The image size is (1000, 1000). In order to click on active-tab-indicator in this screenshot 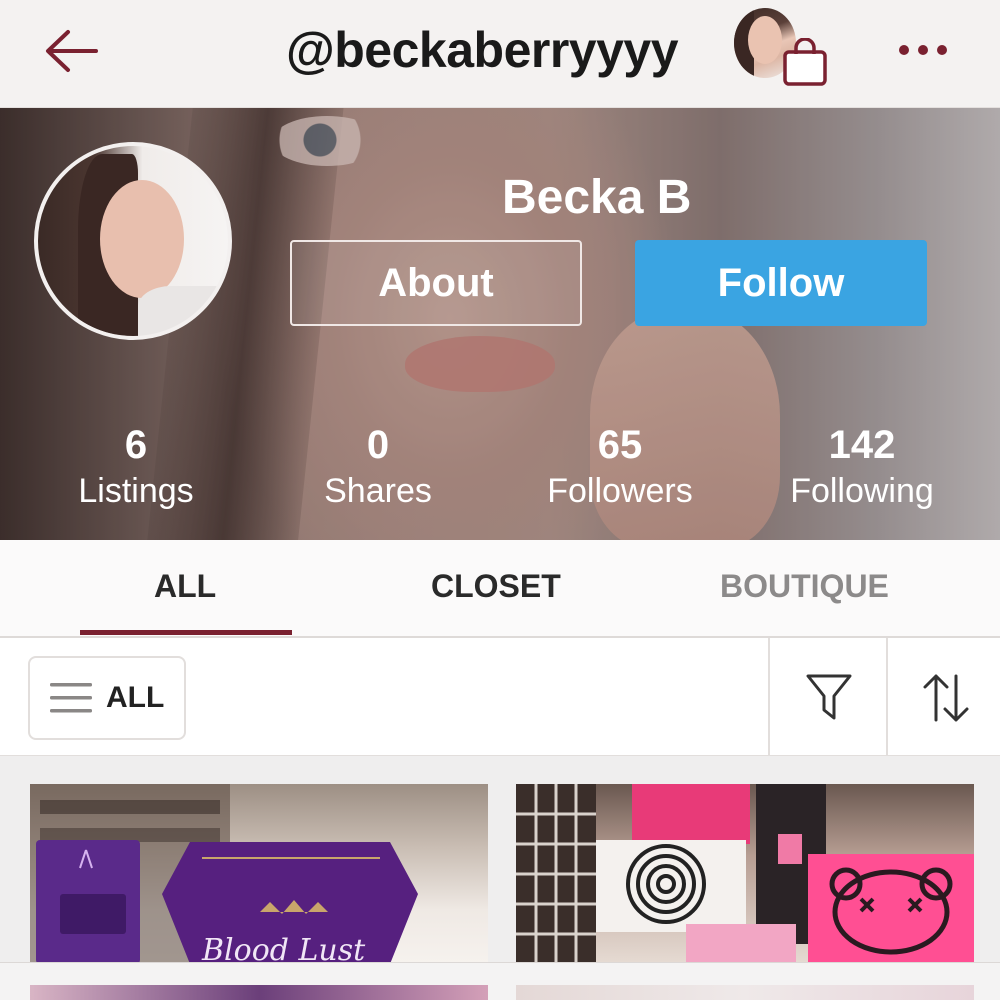, I will do `click(186, 632)`.